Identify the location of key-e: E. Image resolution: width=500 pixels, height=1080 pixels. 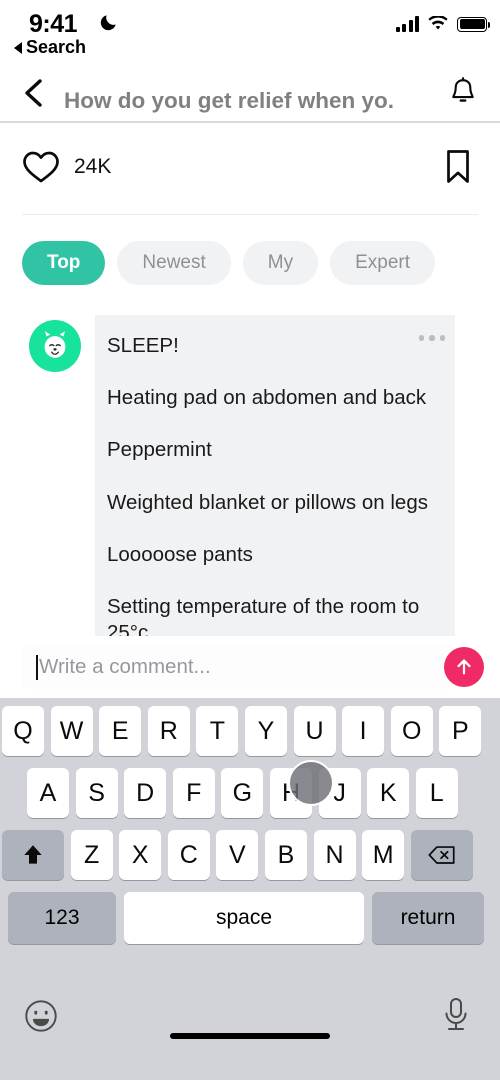
(120, 731).